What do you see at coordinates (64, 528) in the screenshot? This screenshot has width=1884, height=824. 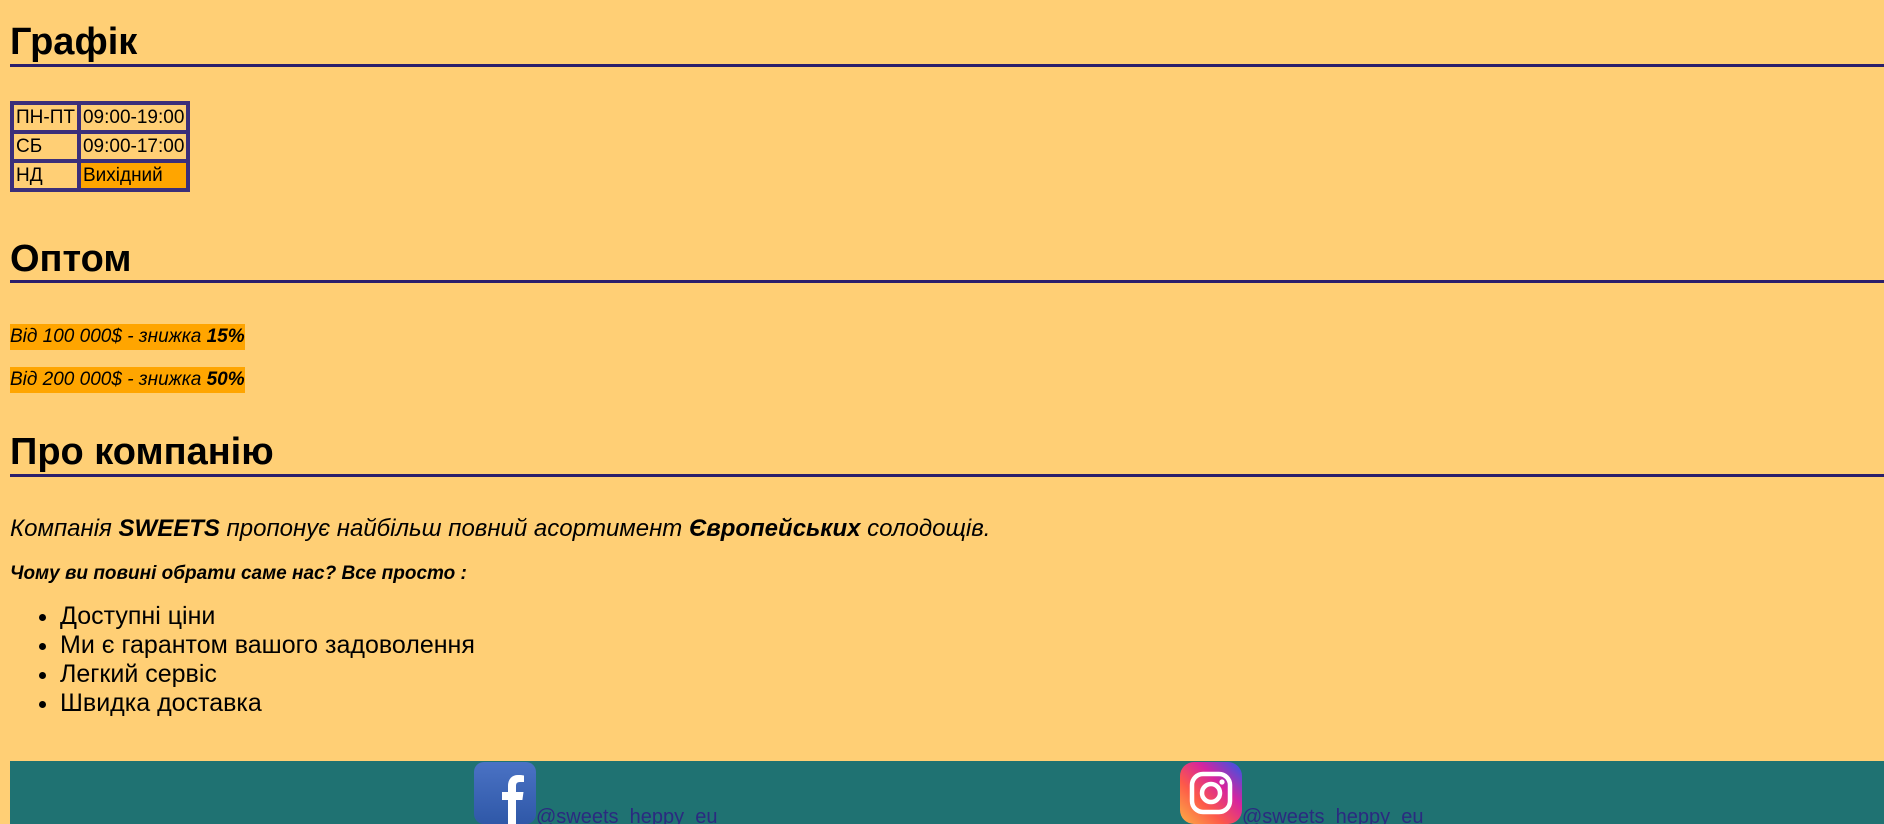 I see `intro-text: Компанія` at bounding box center [64, 528].